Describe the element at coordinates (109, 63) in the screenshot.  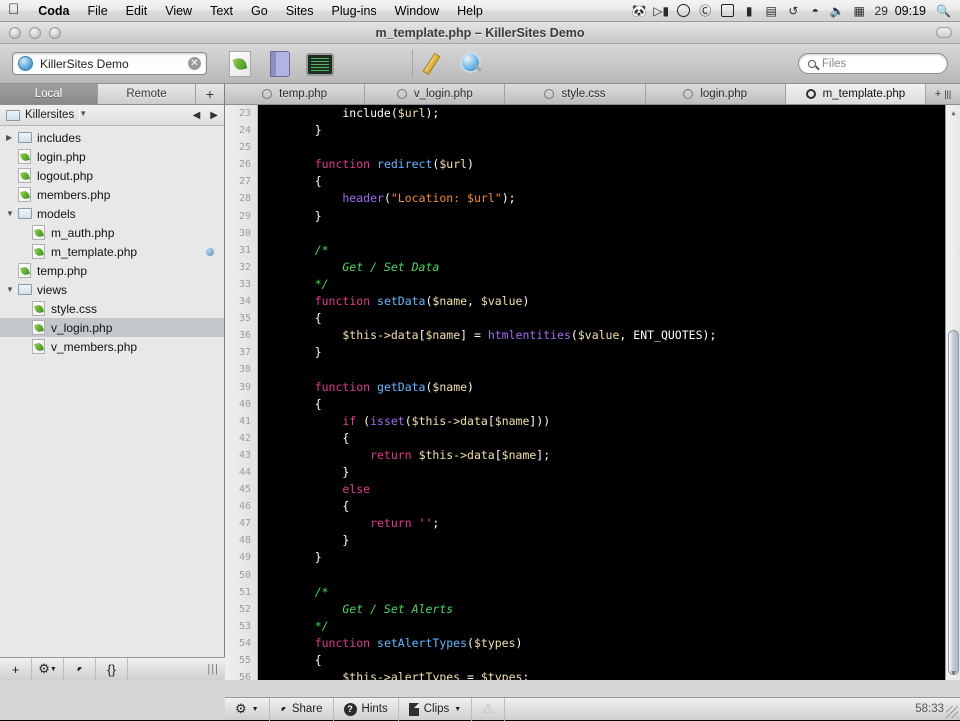
I see `site-name-field: KillerSites Demo ✕` at that location.